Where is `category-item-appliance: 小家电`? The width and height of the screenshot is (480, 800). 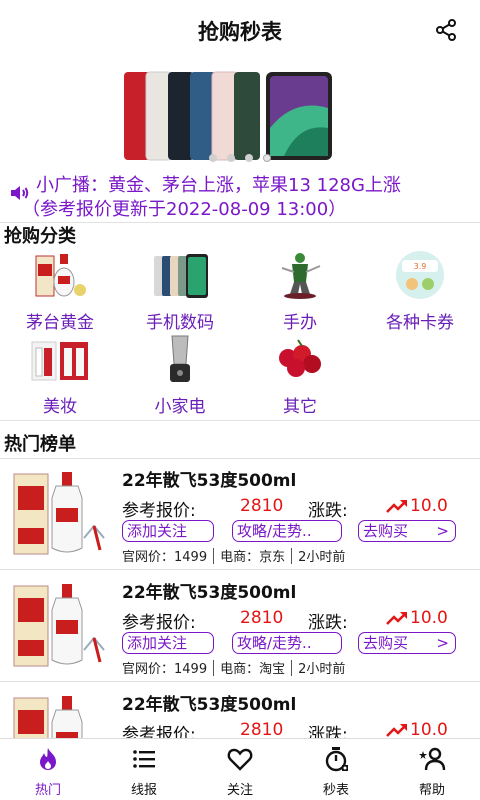
category-item-appliance: 小家电 is located at coordinates (180, 375).